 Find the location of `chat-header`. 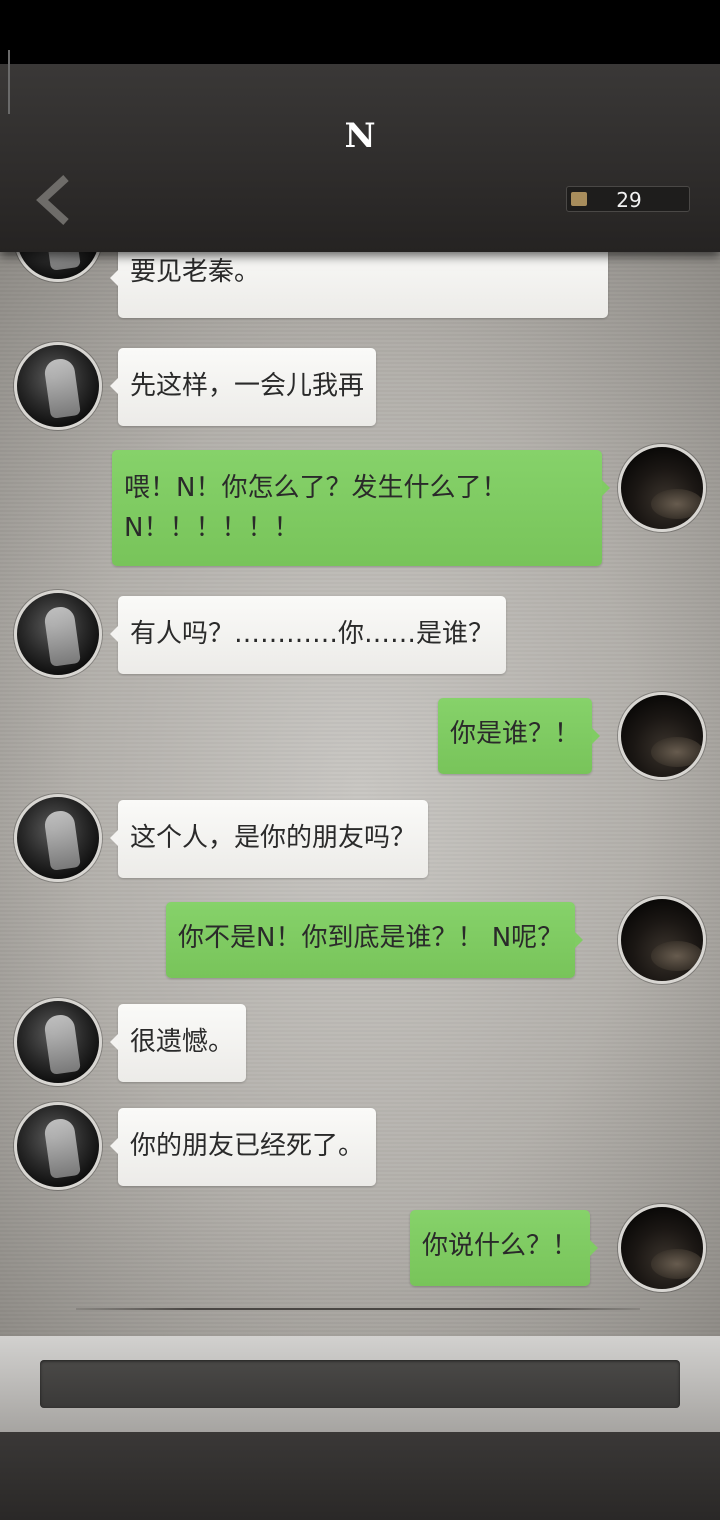

chat-header is located at coordinates (360, 158).